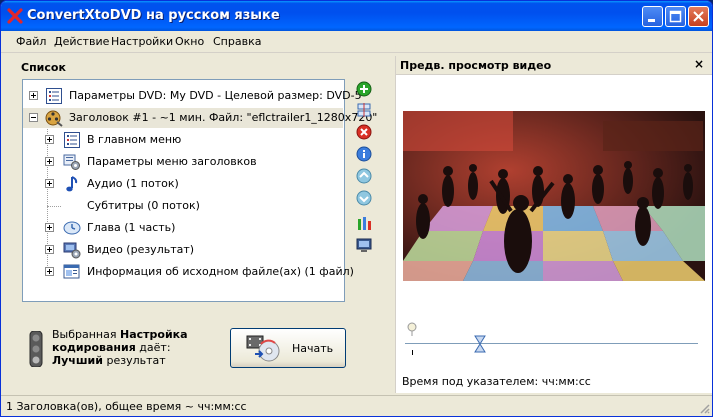  Describe the element at coordinates (554, 65) in the screenshot. I see `preview-header: Предв. просмотр видео ×` at that location.